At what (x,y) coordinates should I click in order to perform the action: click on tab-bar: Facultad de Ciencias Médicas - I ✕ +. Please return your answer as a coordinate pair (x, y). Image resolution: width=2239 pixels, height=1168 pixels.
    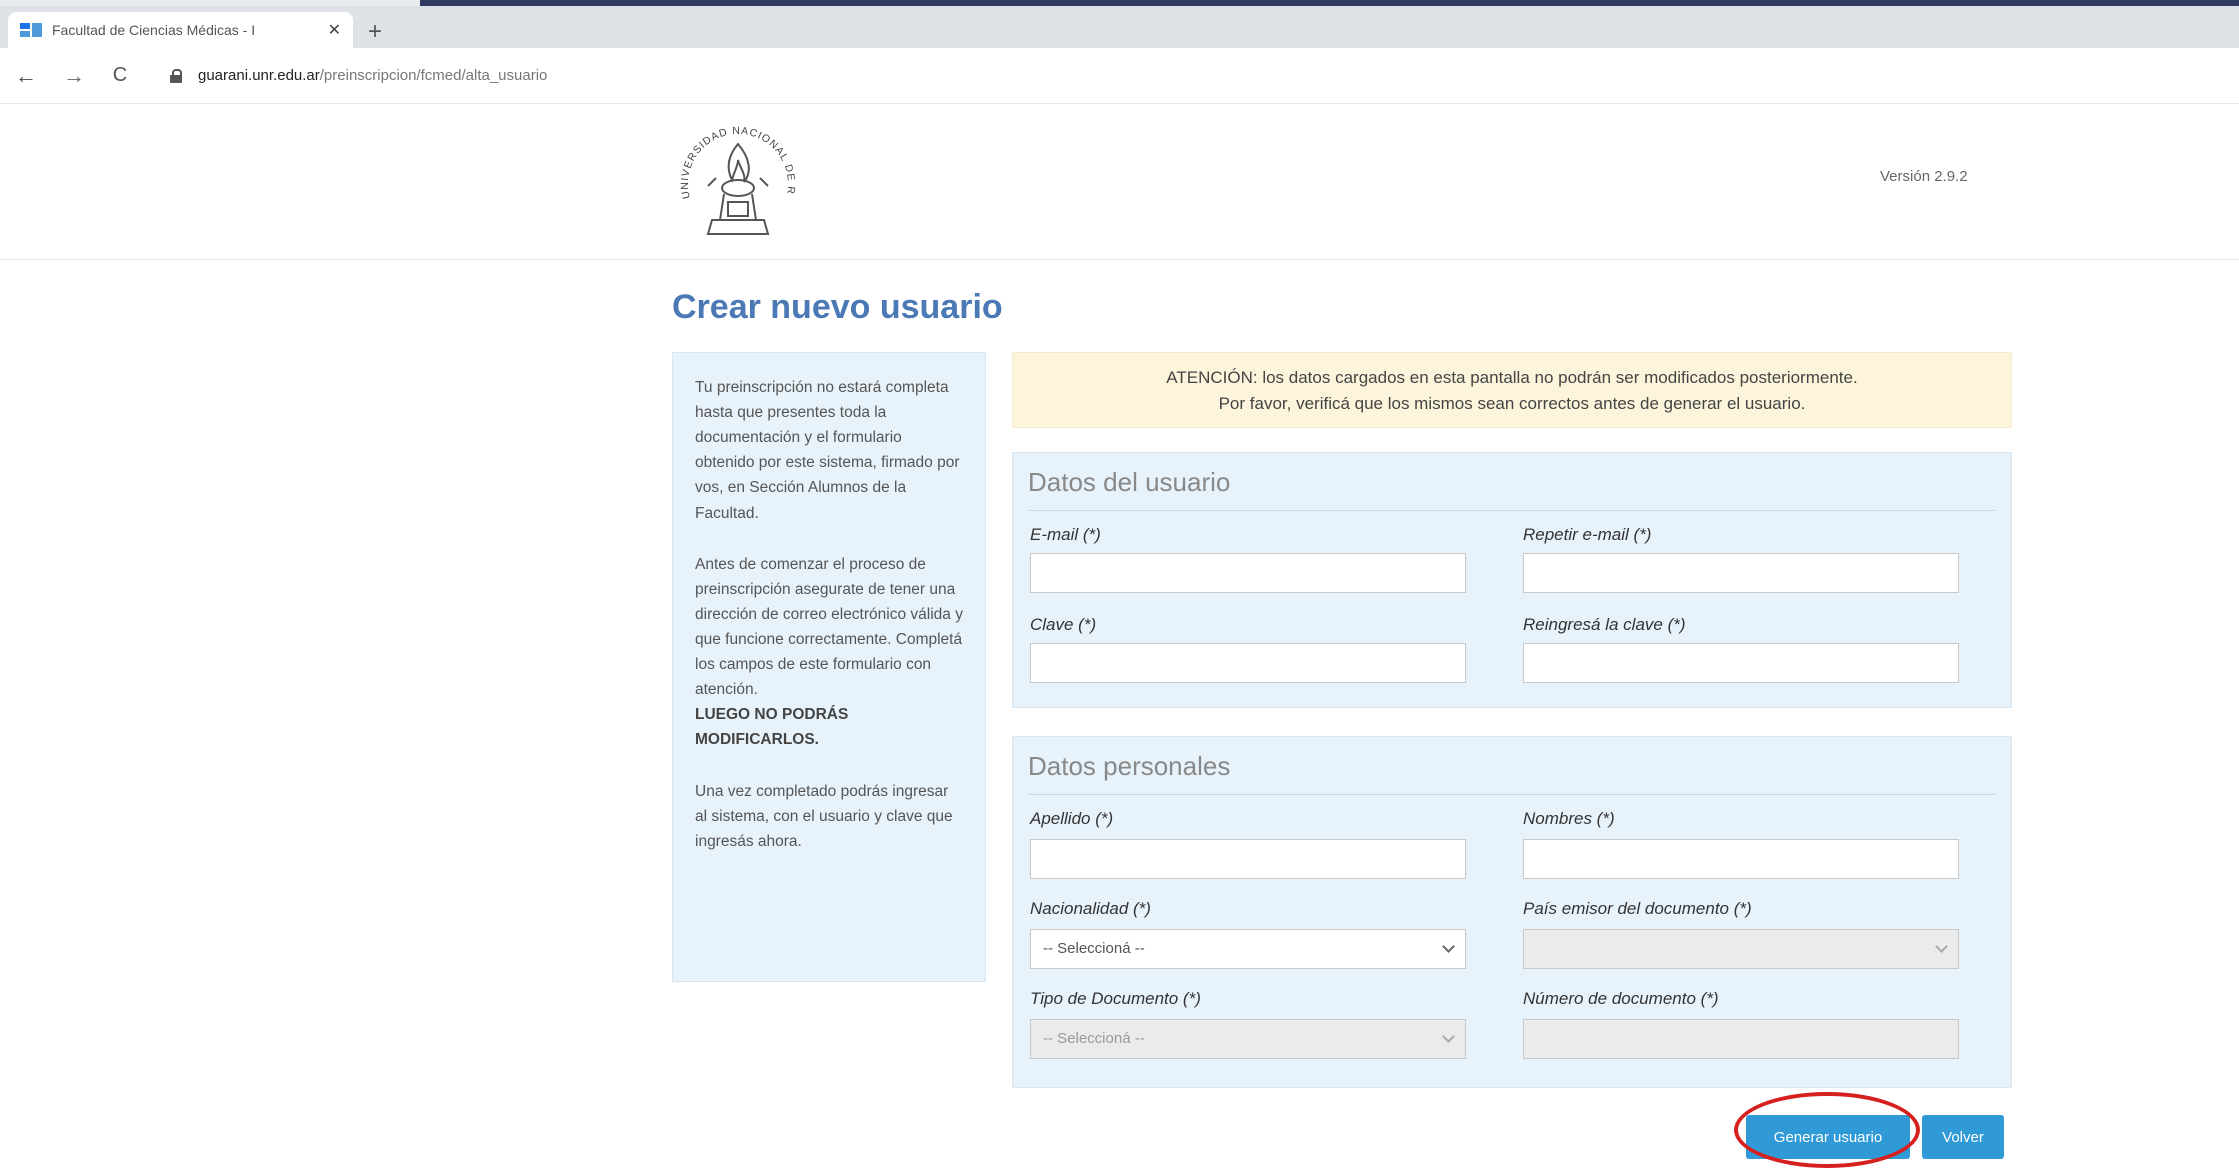
    Looking at the image, I should click on (1119, 27).